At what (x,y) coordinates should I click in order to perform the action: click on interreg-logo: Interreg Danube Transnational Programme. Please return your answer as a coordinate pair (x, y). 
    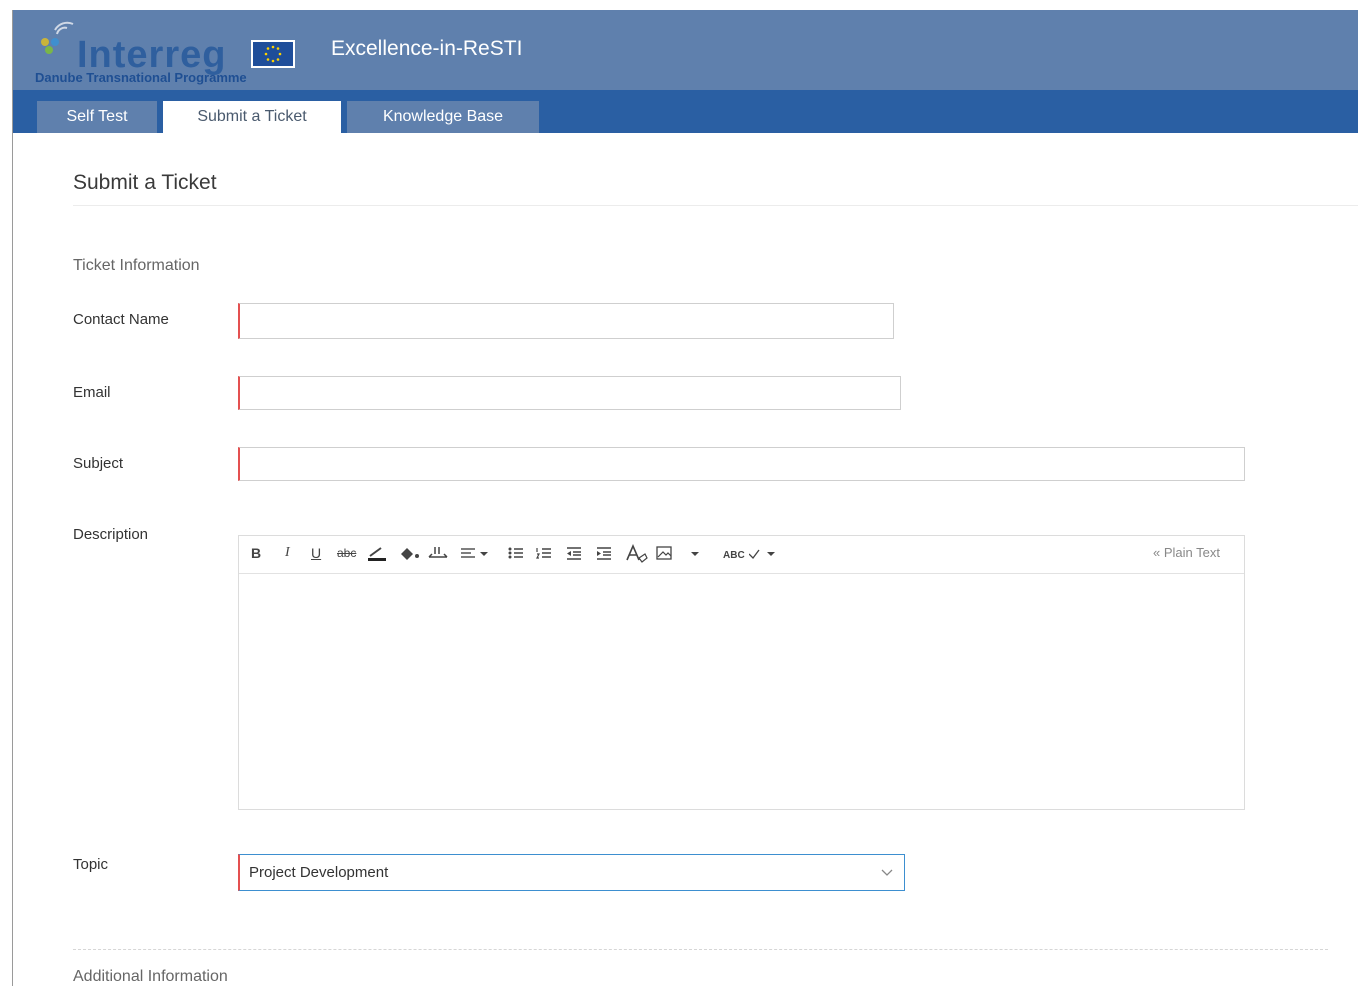
    Looking at the image, I should click on (168, 51).